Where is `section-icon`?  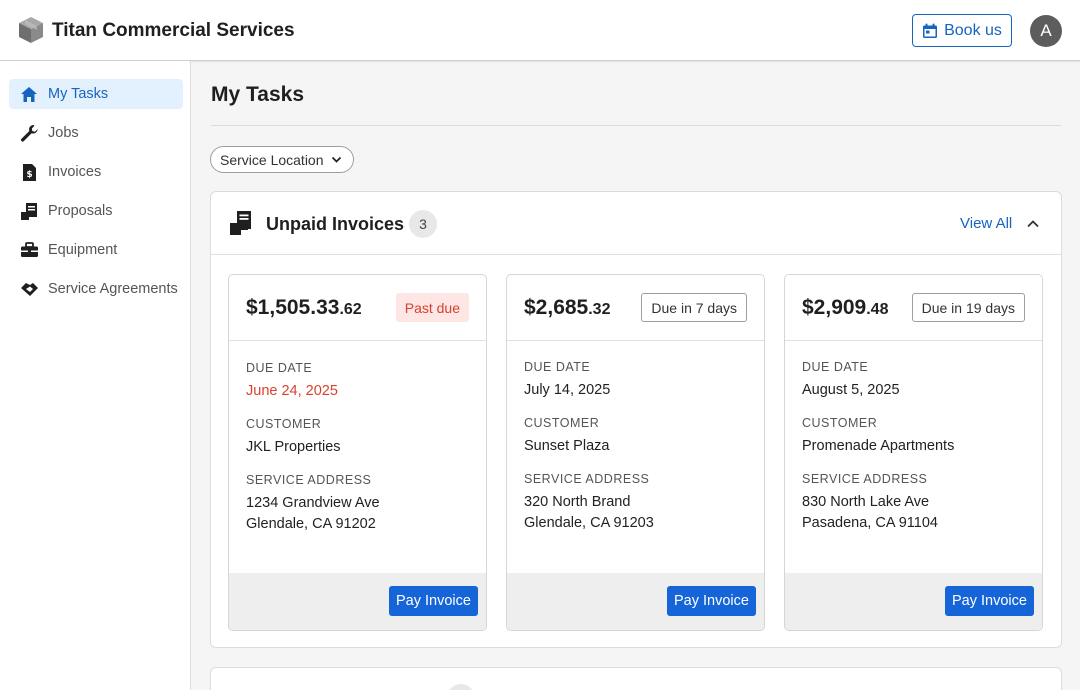 section-icon is located at coordinates (241, 688).